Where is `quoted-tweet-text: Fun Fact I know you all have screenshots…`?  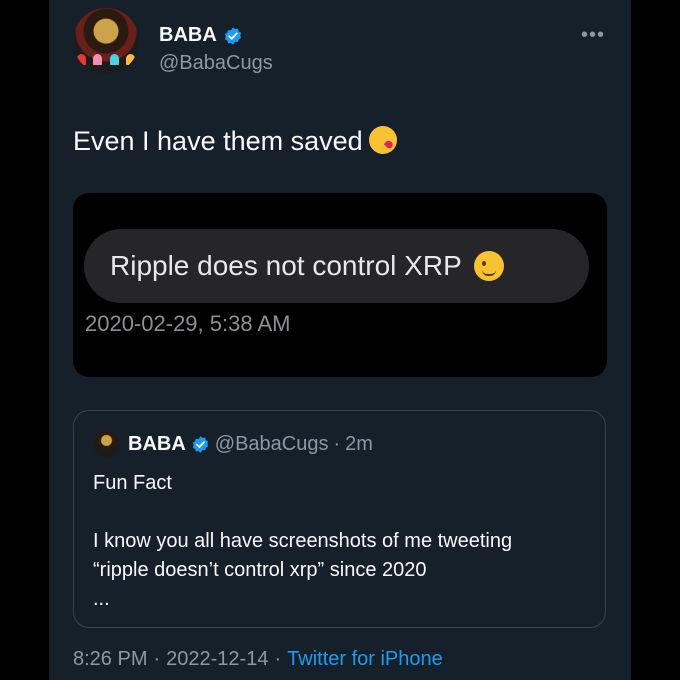 quoted-tweet-text: Fun Fact I know you all have screenshots… is located at coordinates (303, 541).